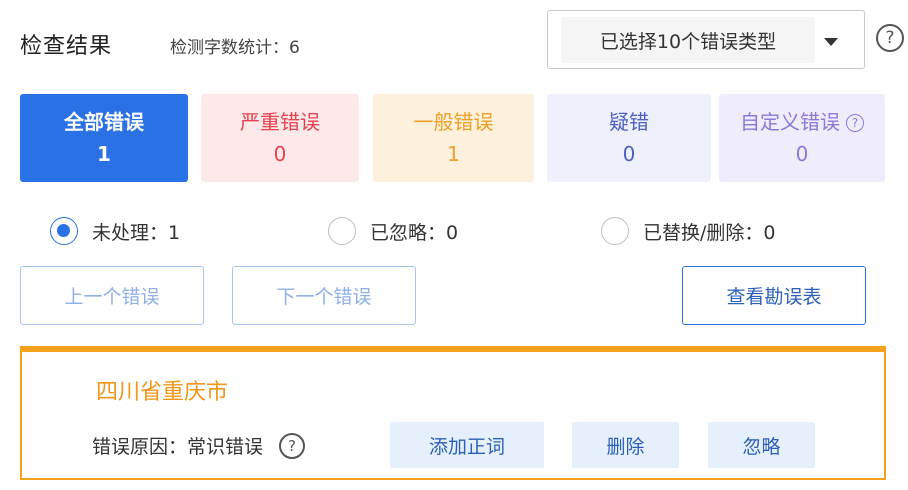 Image resolution: width=908 pixels, height=490 pixels. I want to click on page-title: 检查结果, so click(66, 46).